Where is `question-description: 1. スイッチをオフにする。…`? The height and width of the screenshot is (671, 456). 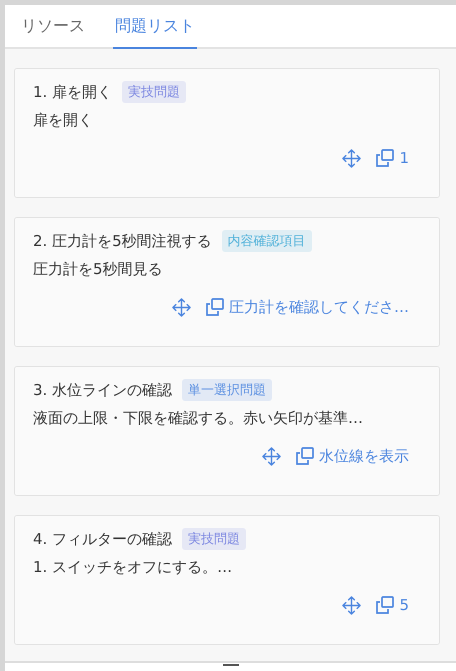 question-description: 1. スイッチをオフにする。… is located at coordinates (133, 567).